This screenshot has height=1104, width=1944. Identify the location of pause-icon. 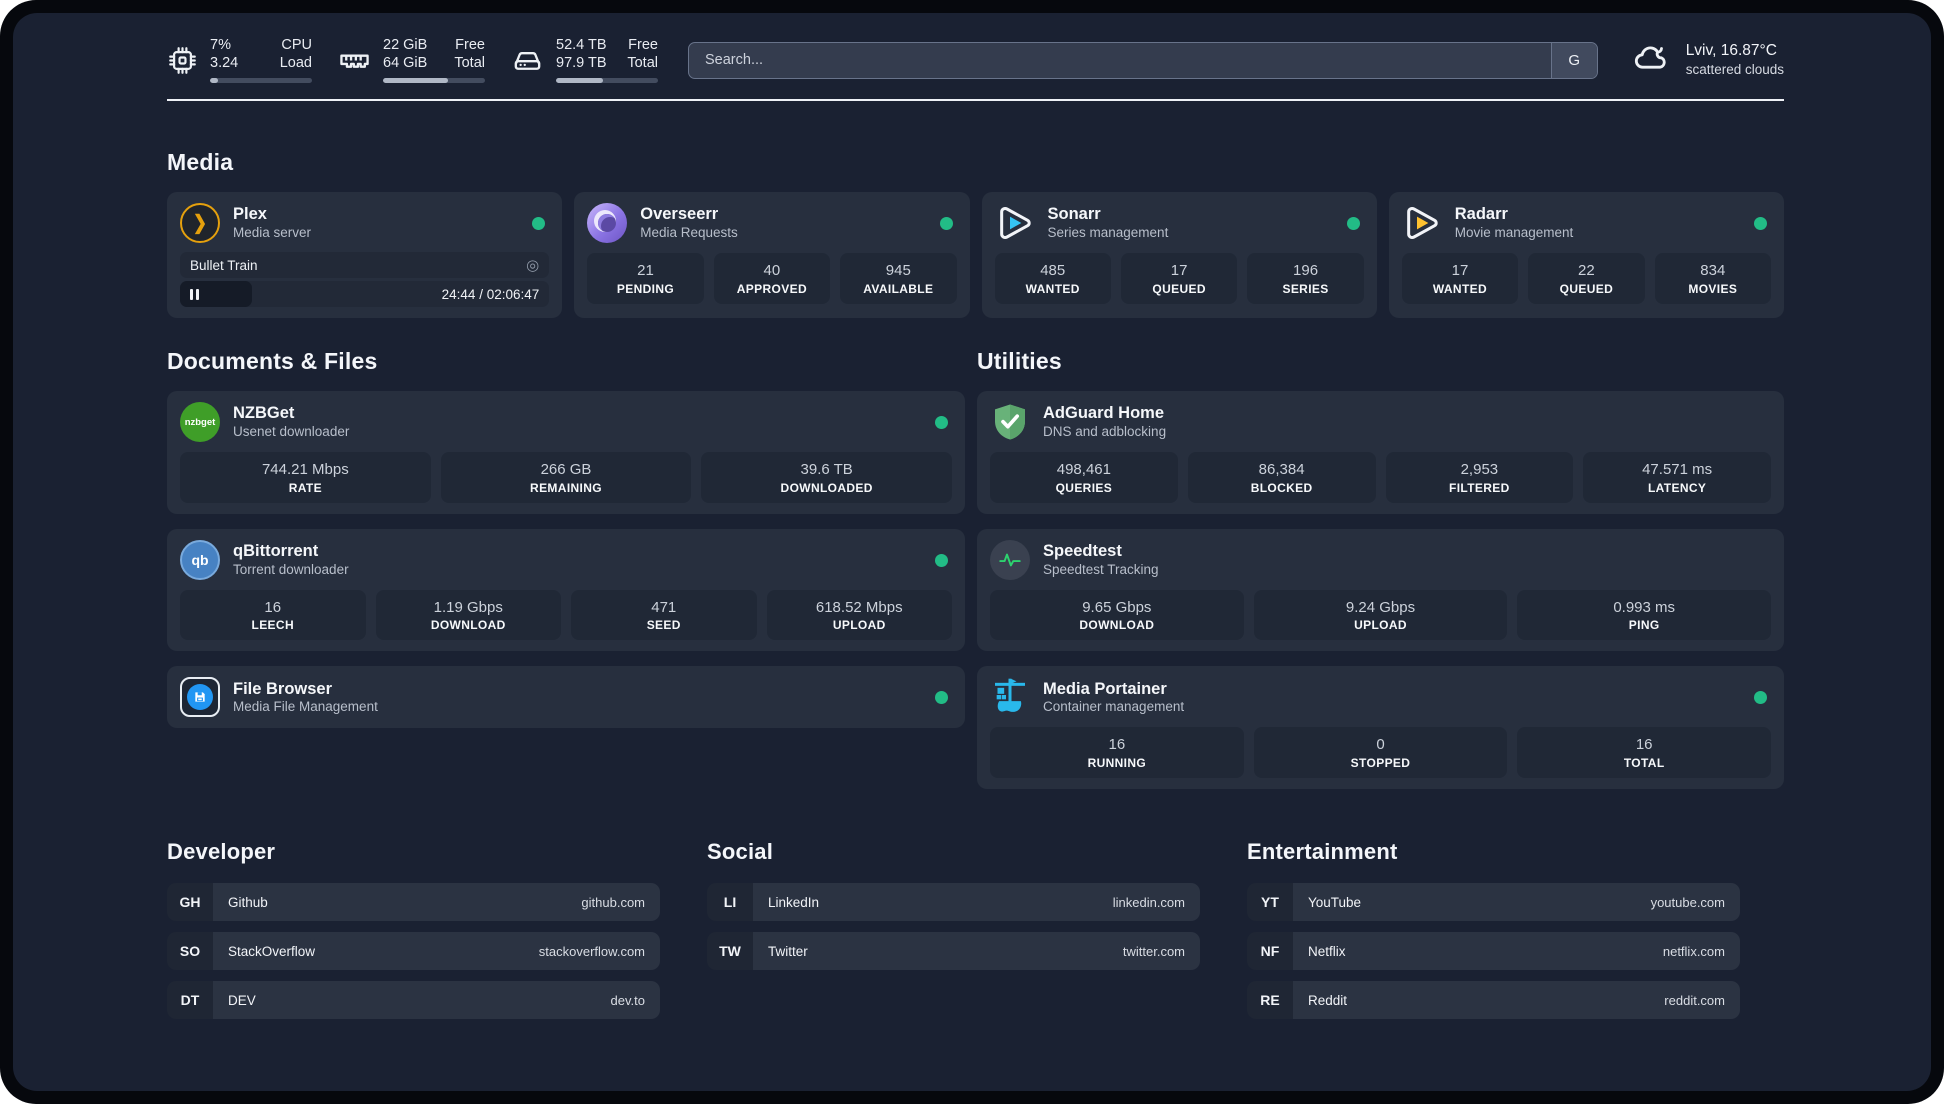
(194, 294).